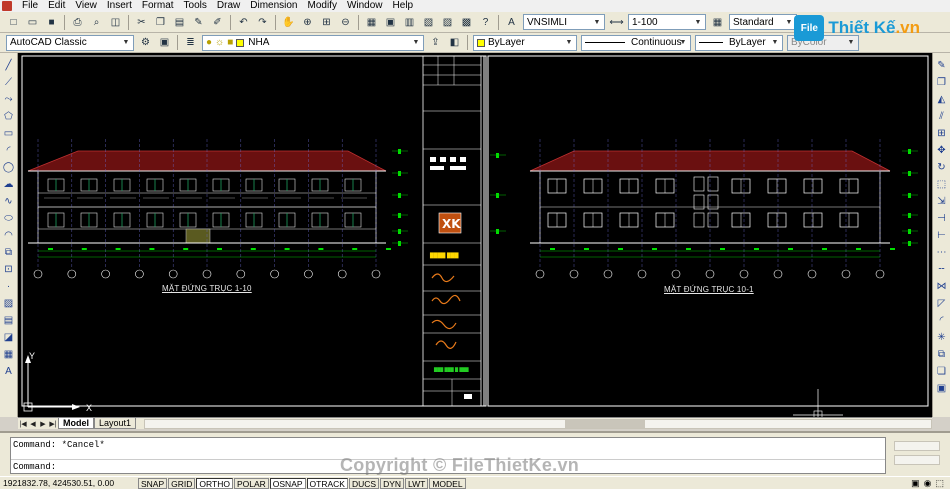  I want to click on tool-palettes-icon: ▥, so click(409, 22).